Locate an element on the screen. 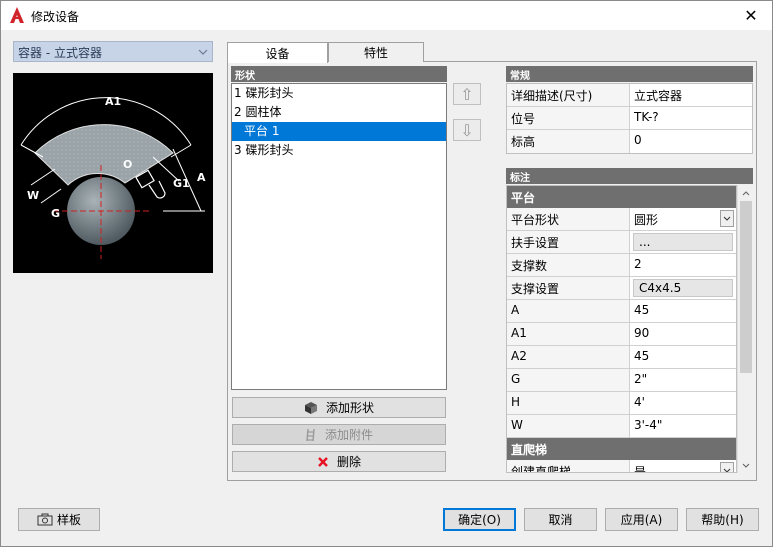 The image size is (773, 547). w-field: 3'-4" is located at coordinates (683, 426).